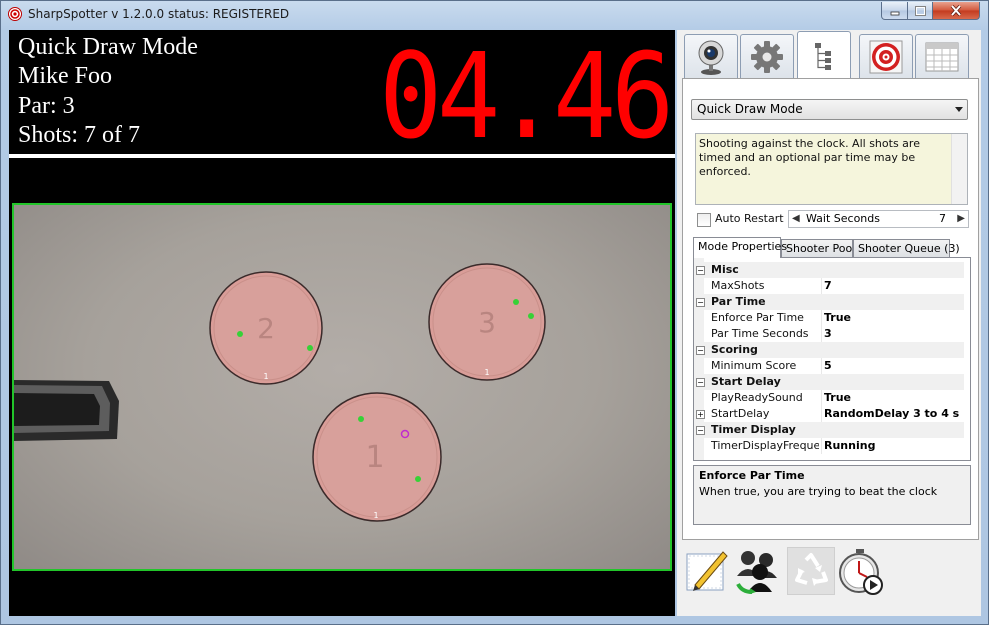 Image resolution: width=989 pixels, height=625 pixels. What do you see at coordinates (829, 270) in the screenshot?
I see `category-misc: − Misc` at bounding box center [829, 270].